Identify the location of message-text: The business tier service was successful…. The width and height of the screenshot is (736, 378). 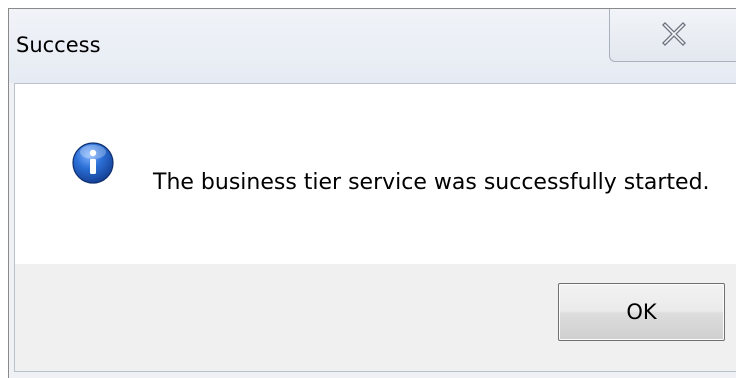
(431, 182).